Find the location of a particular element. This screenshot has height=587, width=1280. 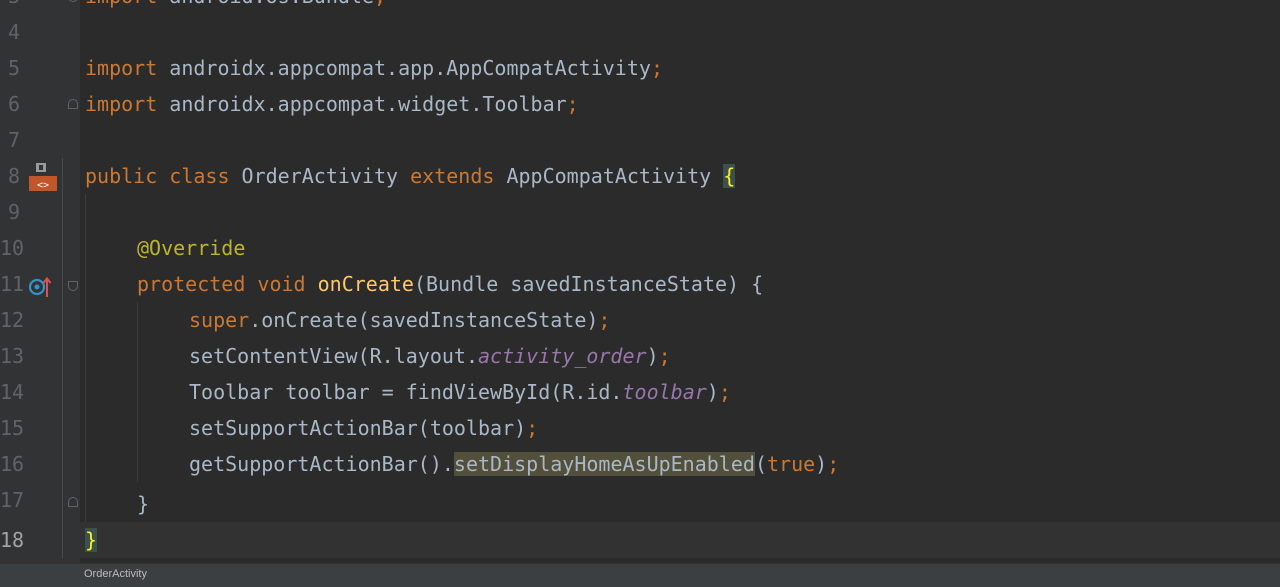

class-layout-icon: <> is located at coordinates (43, 177).